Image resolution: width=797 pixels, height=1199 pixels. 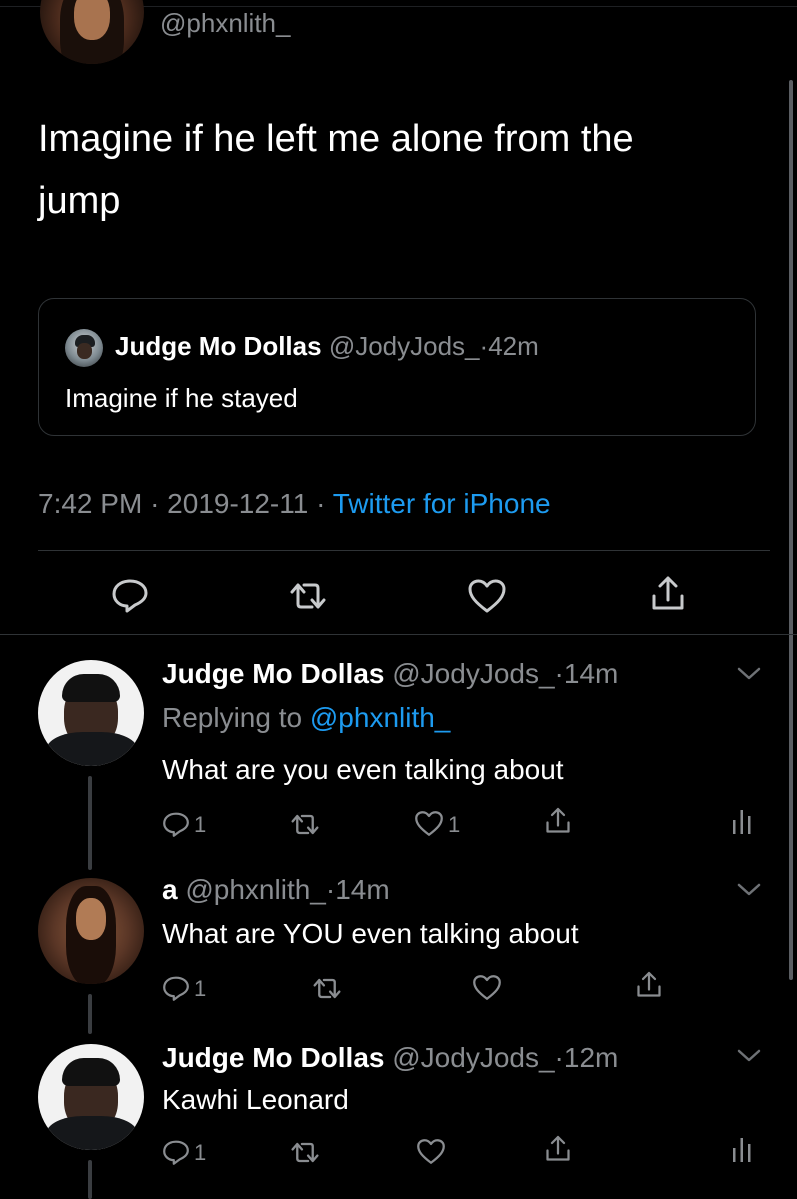 What do you see at coordinates (591, 1057) in the screenshot?
I see `reply-3-time: 12m` at bounding box center [591, 1057].